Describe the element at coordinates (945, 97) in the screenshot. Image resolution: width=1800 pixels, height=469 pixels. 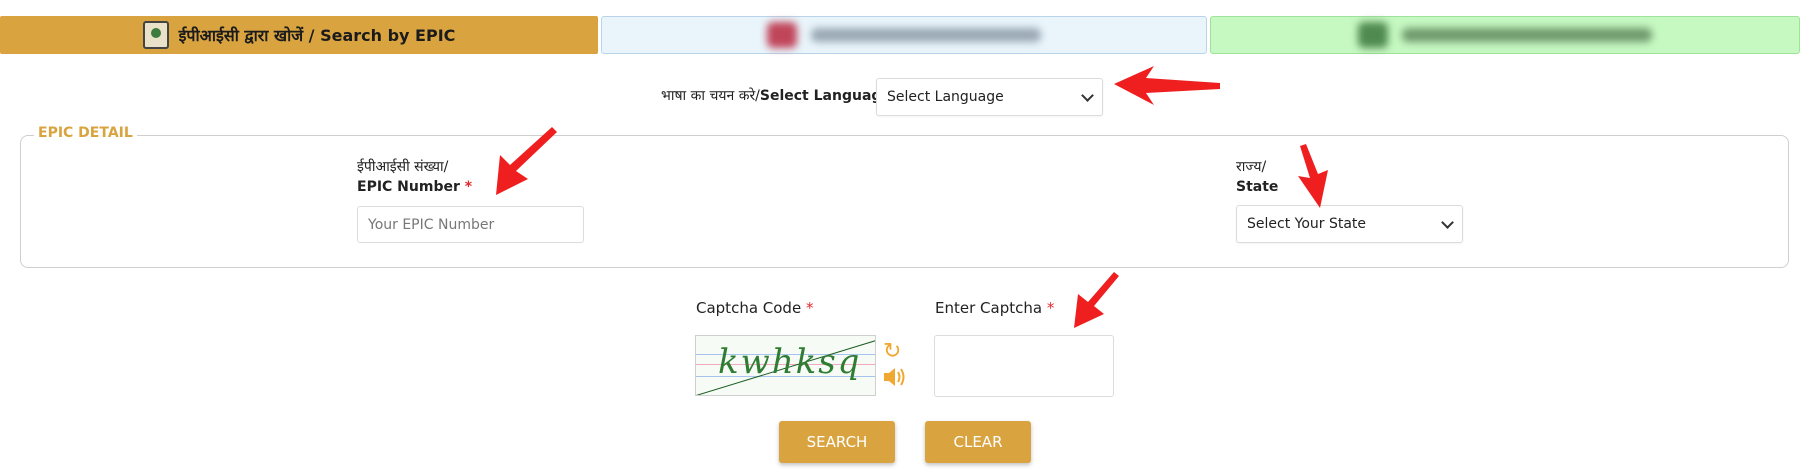
I see `language-select-value: Select Language` at that location.